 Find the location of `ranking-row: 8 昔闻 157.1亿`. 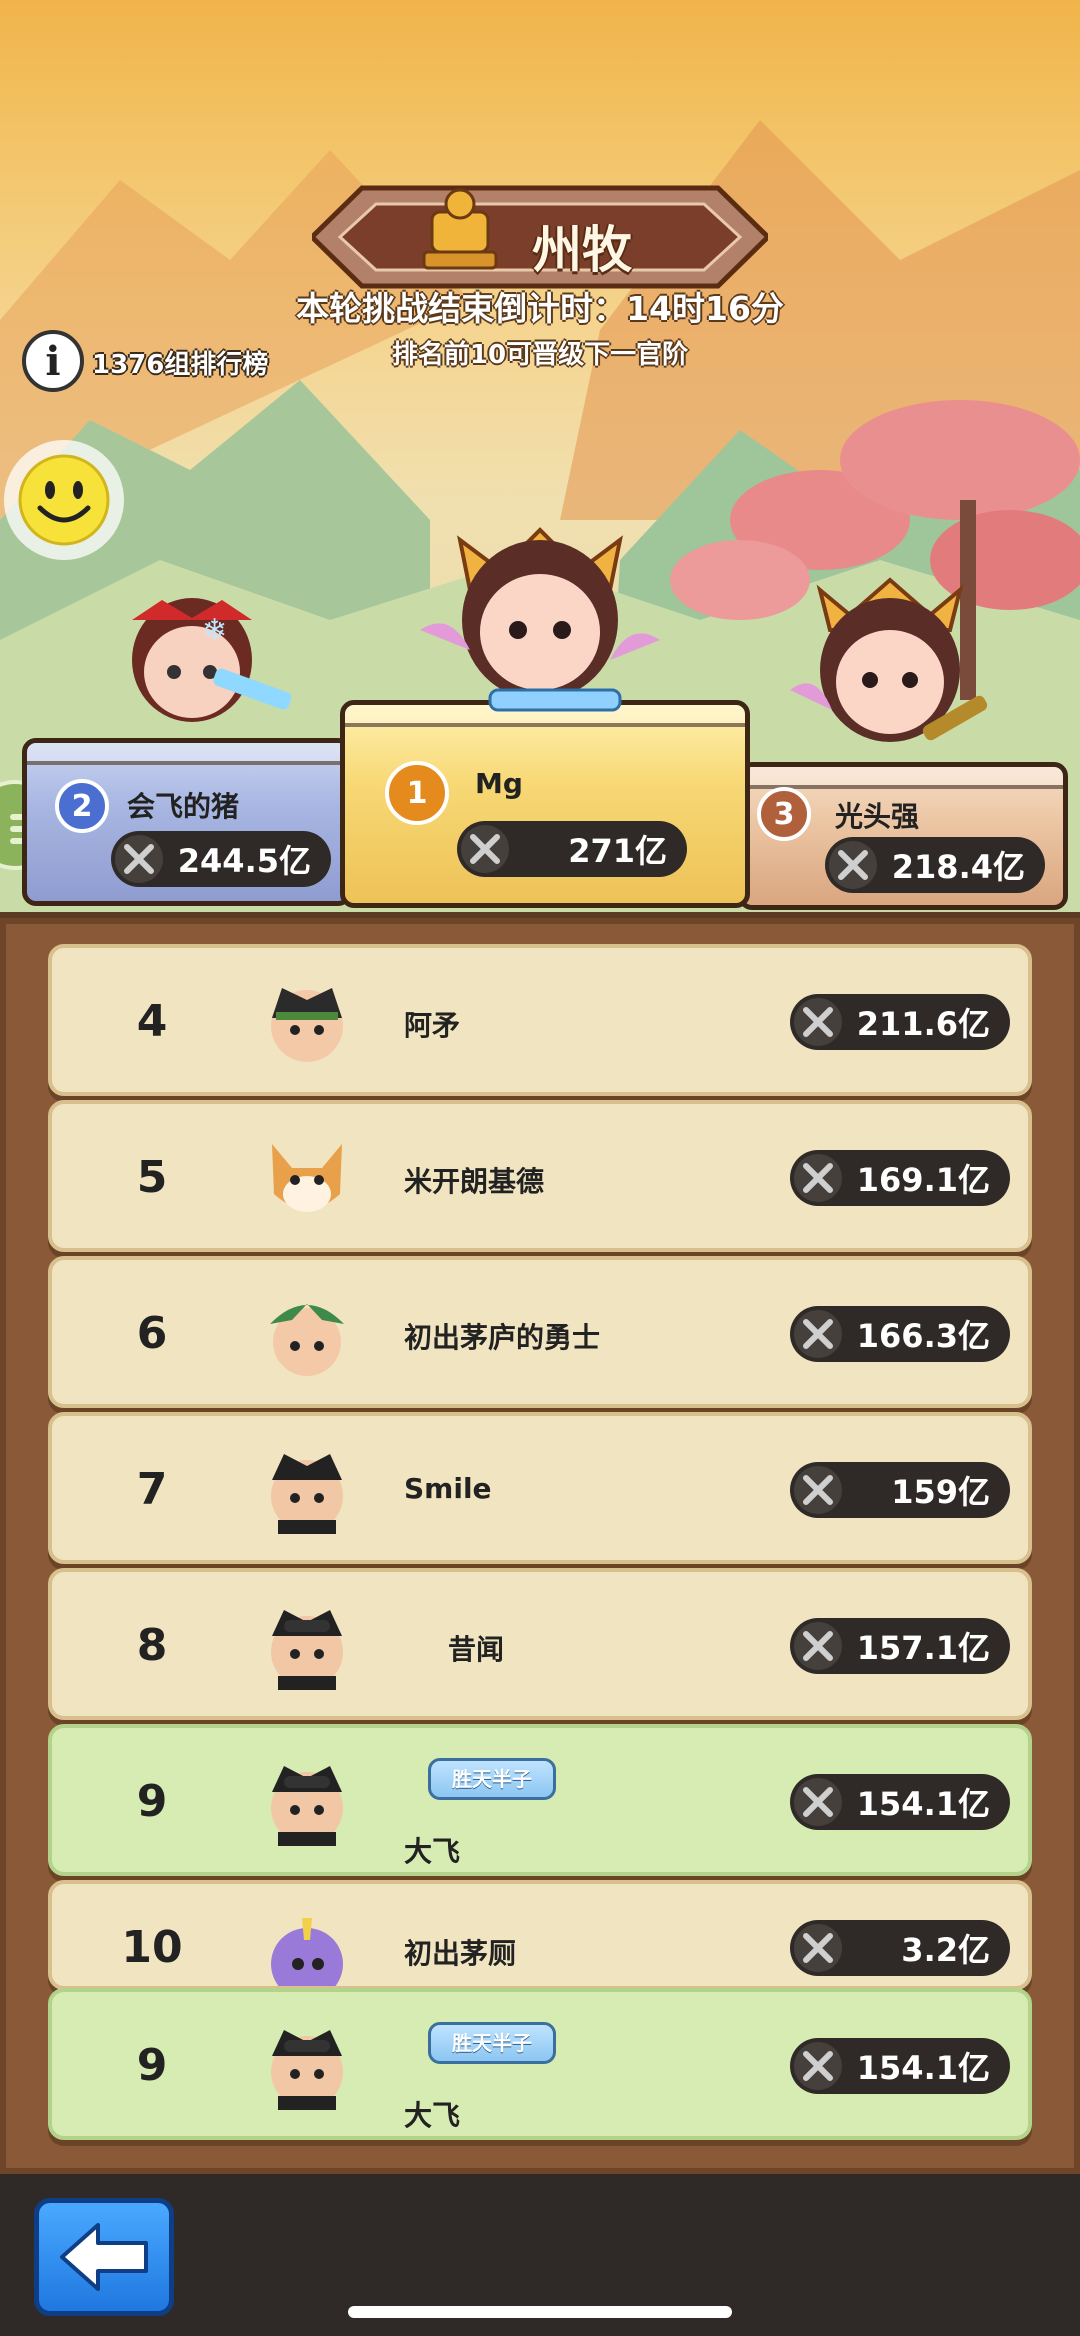

ranking-row: 8 昔闻 157.1亿 is located at coordinates (540, 1644).